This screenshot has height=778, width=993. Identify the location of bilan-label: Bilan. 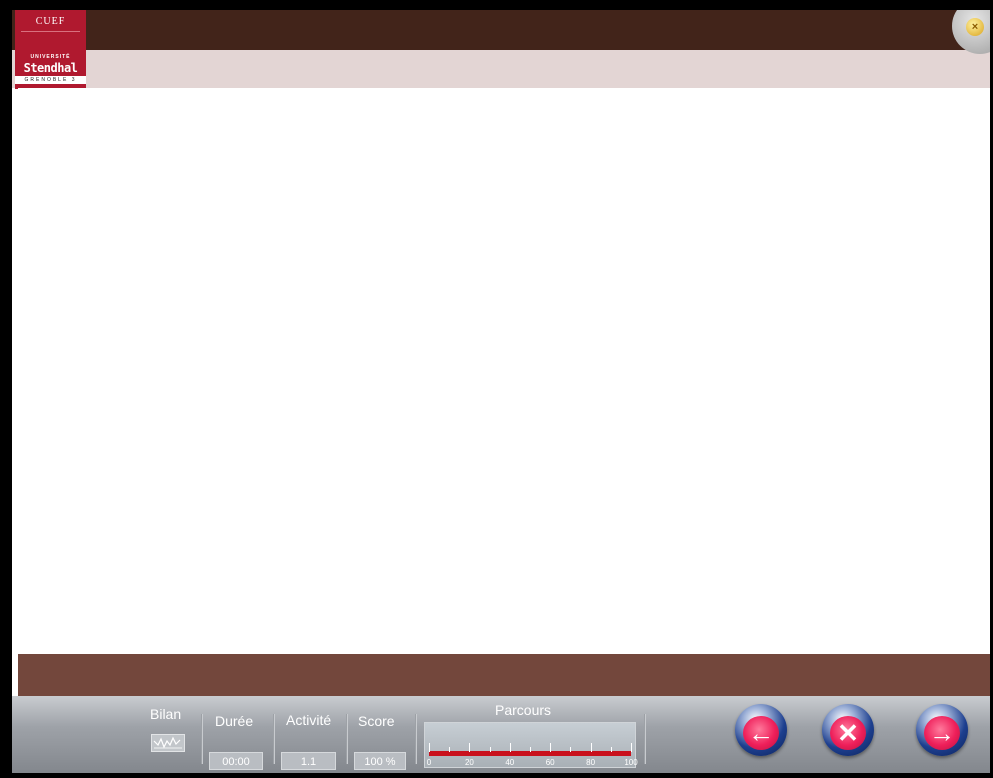
(166, 714).